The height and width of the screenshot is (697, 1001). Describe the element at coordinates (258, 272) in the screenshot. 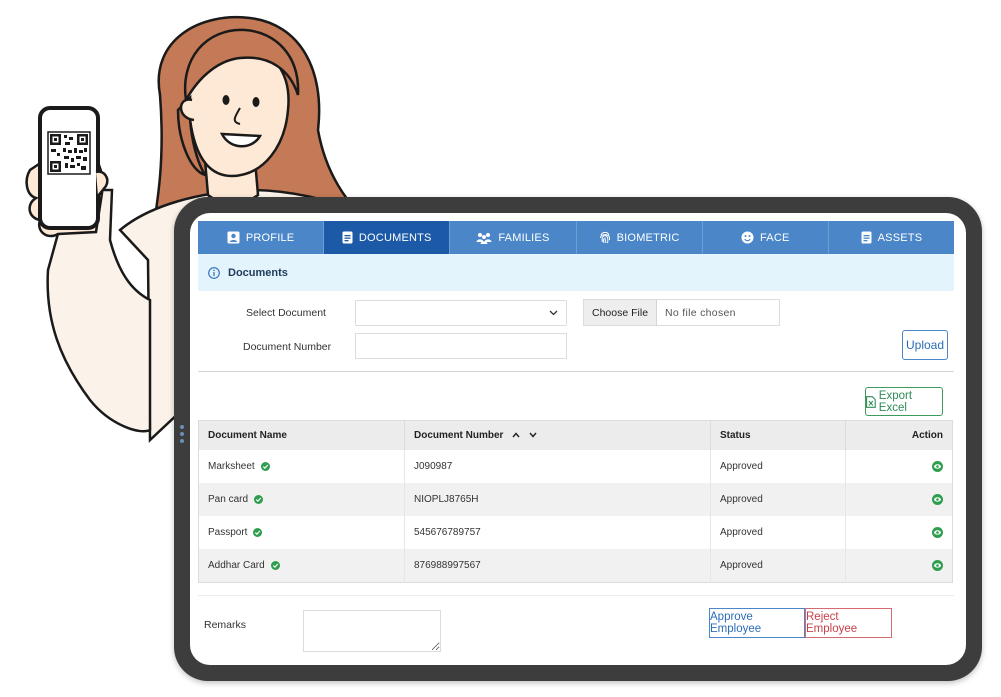

I see `section-title: Documents` at that location.